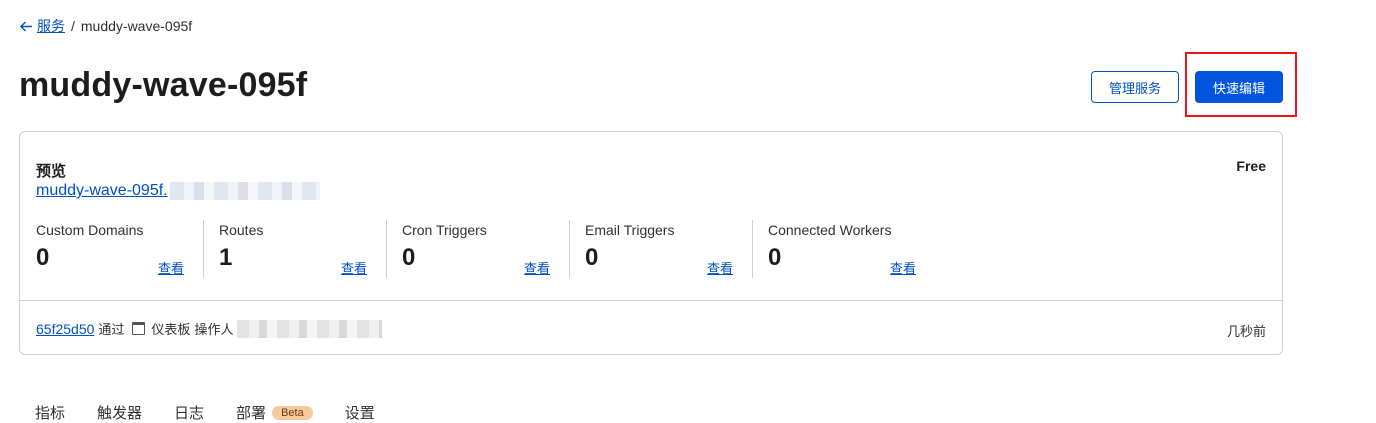 The height and width of the screenshot is (423, 1376). What do you see at coordinates (139, 328) in the screenshot?
I see `calendar-icon` at bounding box center [139, 328].